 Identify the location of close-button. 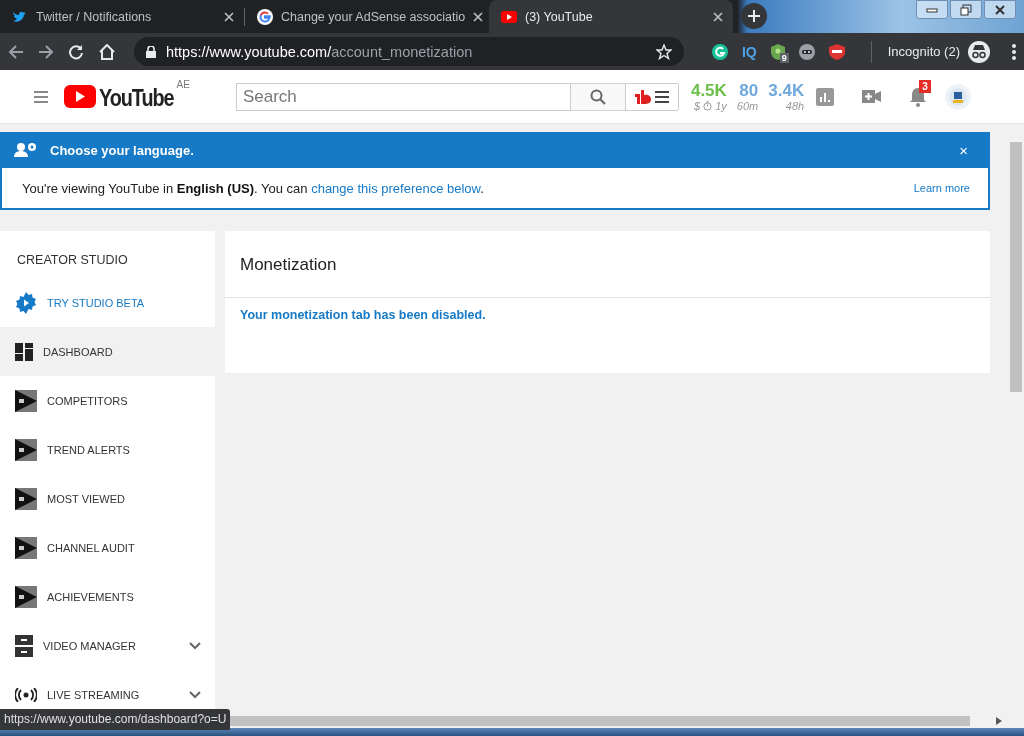
(1000, 9).